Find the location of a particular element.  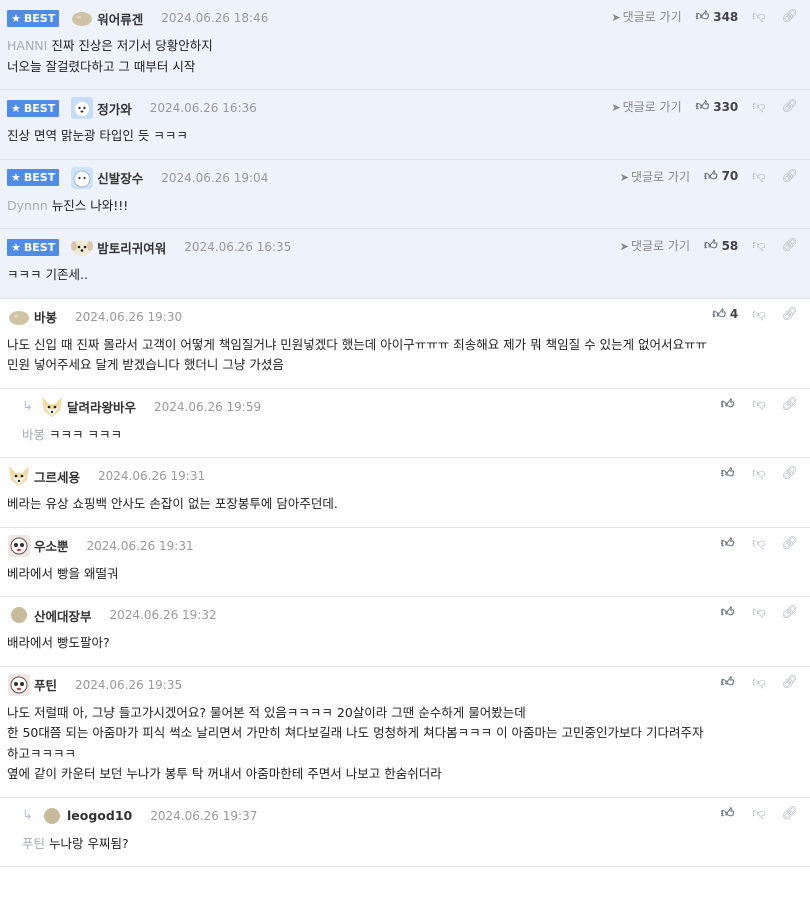

like-button: 👍︎ 58 is located at coordinates (721, 245).